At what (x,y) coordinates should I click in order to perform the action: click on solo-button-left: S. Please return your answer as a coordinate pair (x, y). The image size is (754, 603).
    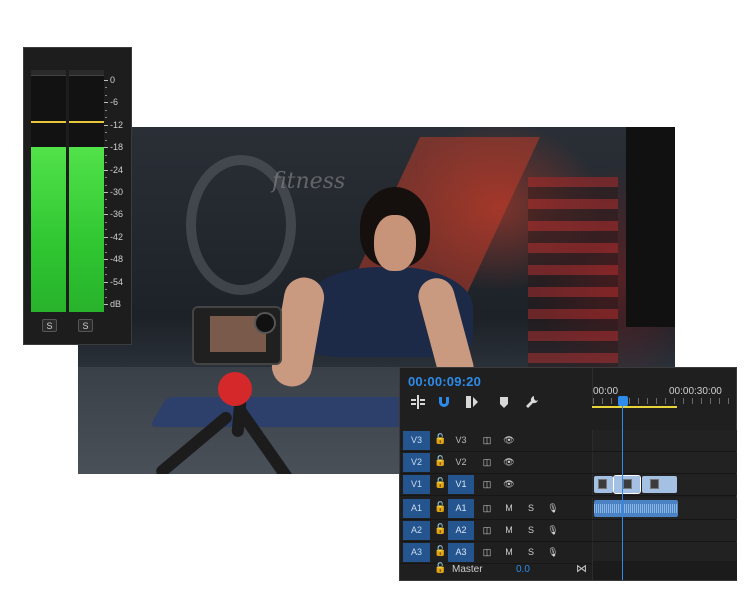
    Looking at the image, I should click on (49, 325).